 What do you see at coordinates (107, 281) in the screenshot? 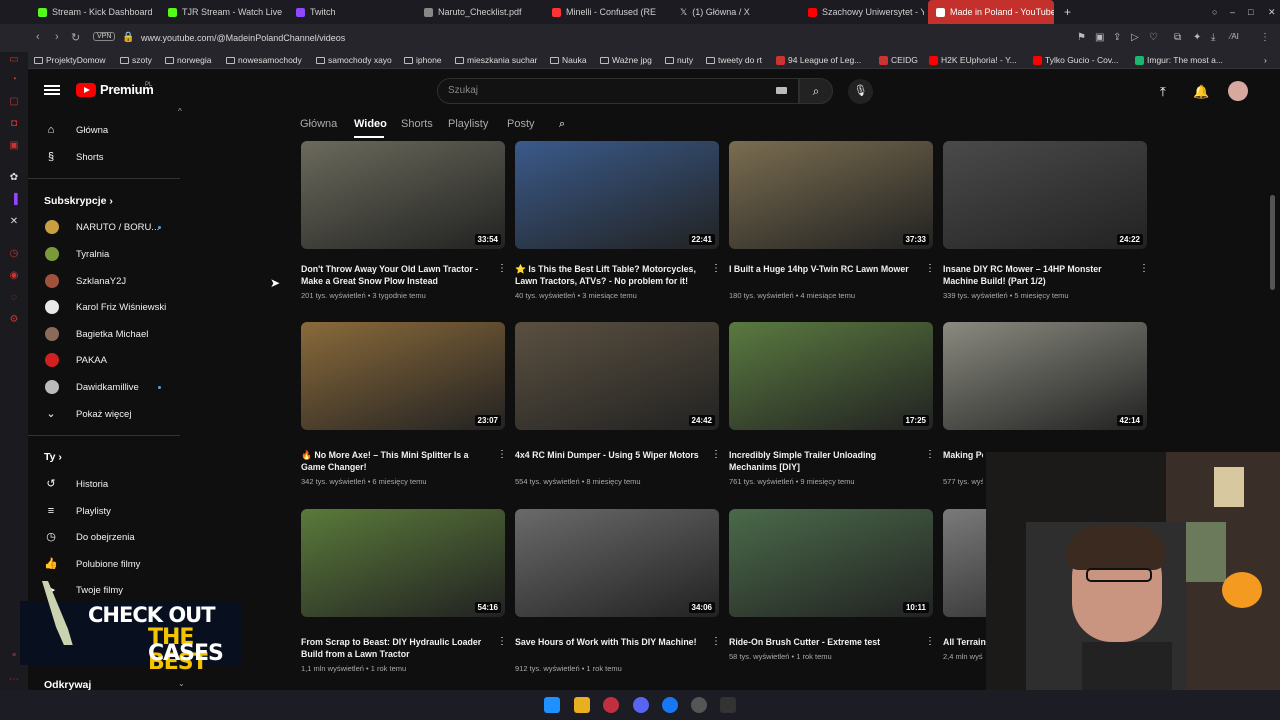
I see `sidebar-item-sub: SzklanaY2J` at bounding box center [107, 281].